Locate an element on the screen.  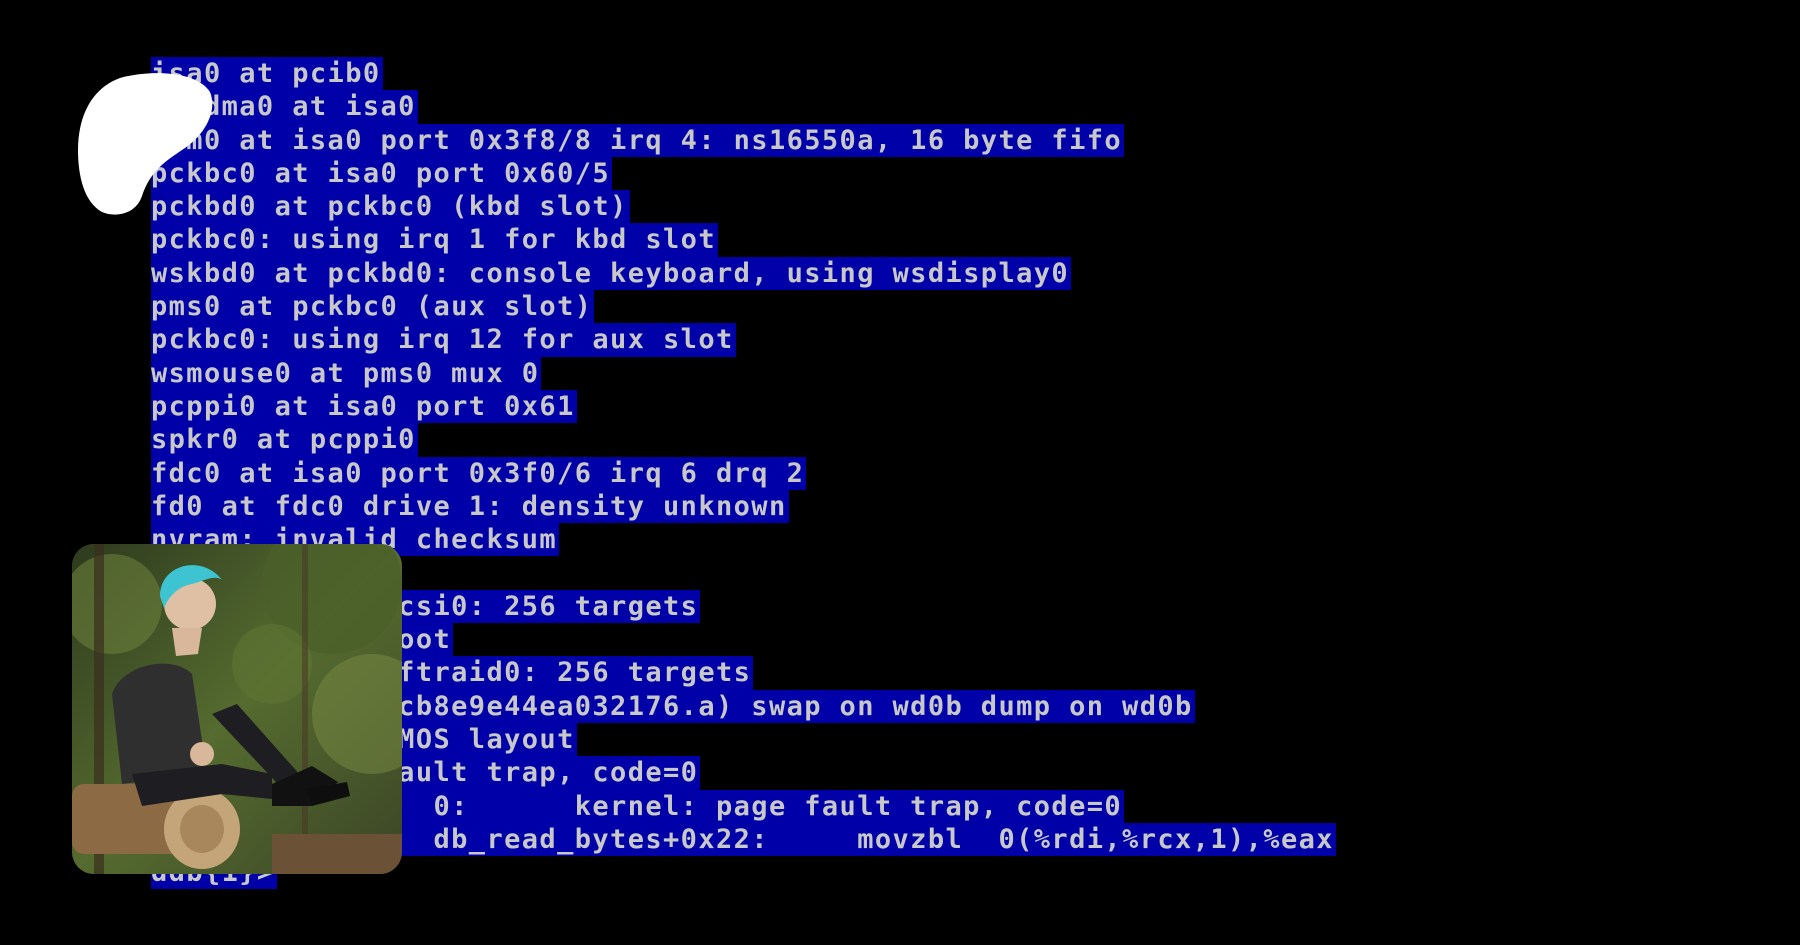
console-line: pckbc0: using irq 1 for kbd slot is located at coordinates (743, 240).